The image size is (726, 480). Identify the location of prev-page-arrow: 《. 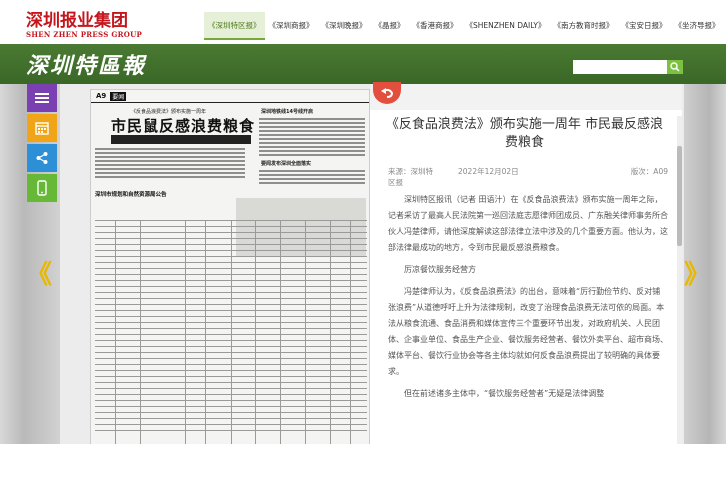
(39, 272).